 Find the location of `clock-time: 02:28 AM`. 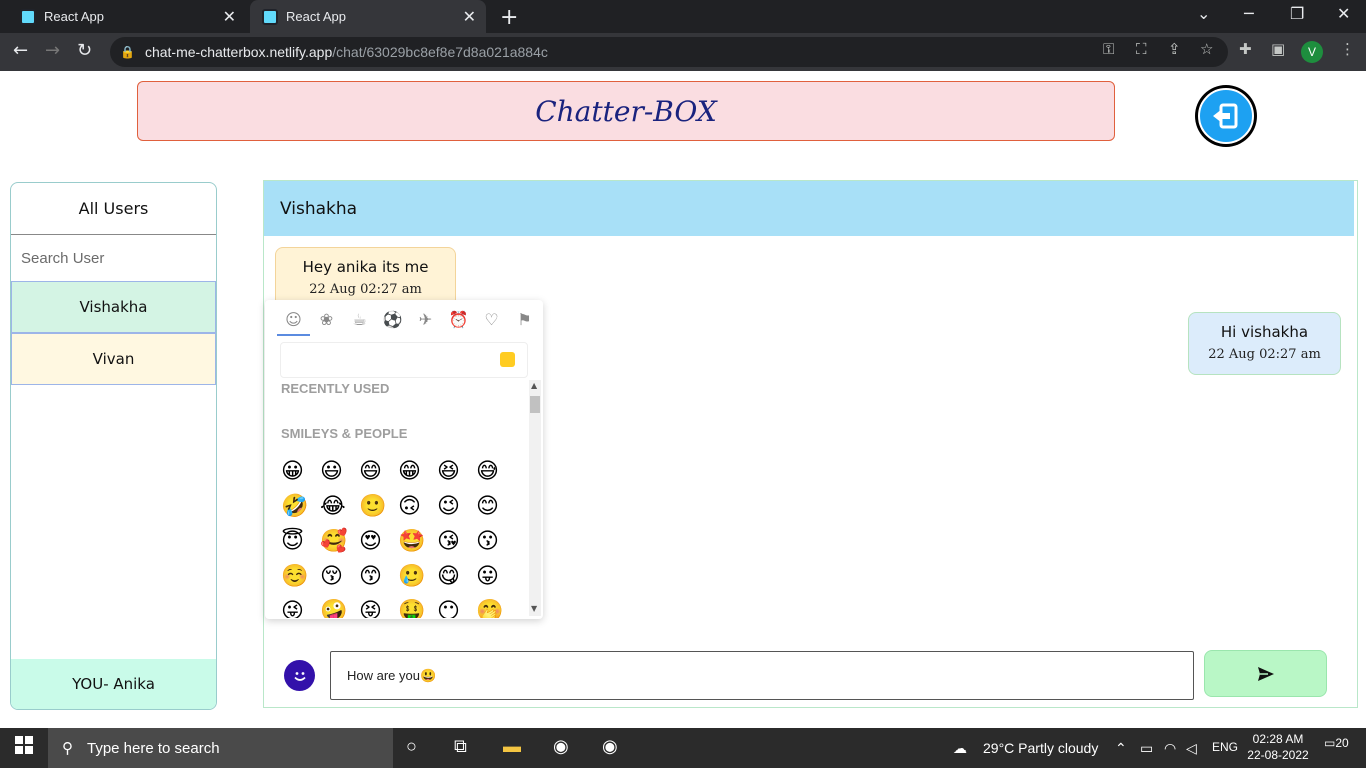

clock-time: 02:28 AM is located at coordinates (1278, 739).